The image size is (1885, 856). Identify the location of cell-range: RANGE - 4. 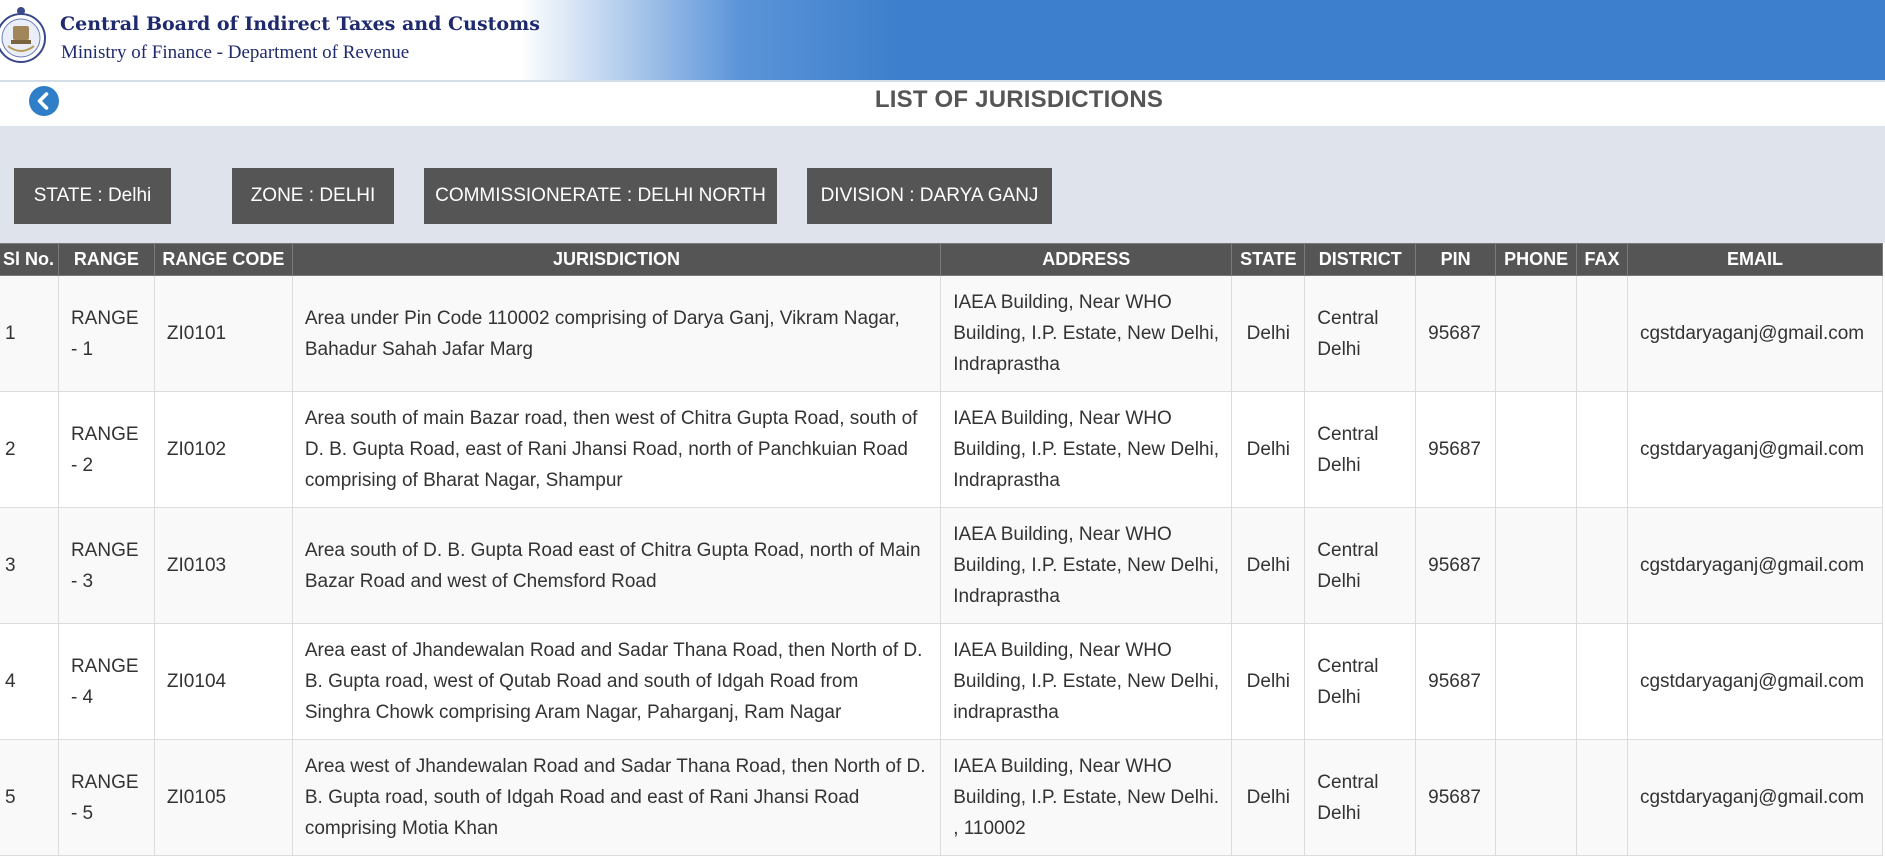
(106, 681).